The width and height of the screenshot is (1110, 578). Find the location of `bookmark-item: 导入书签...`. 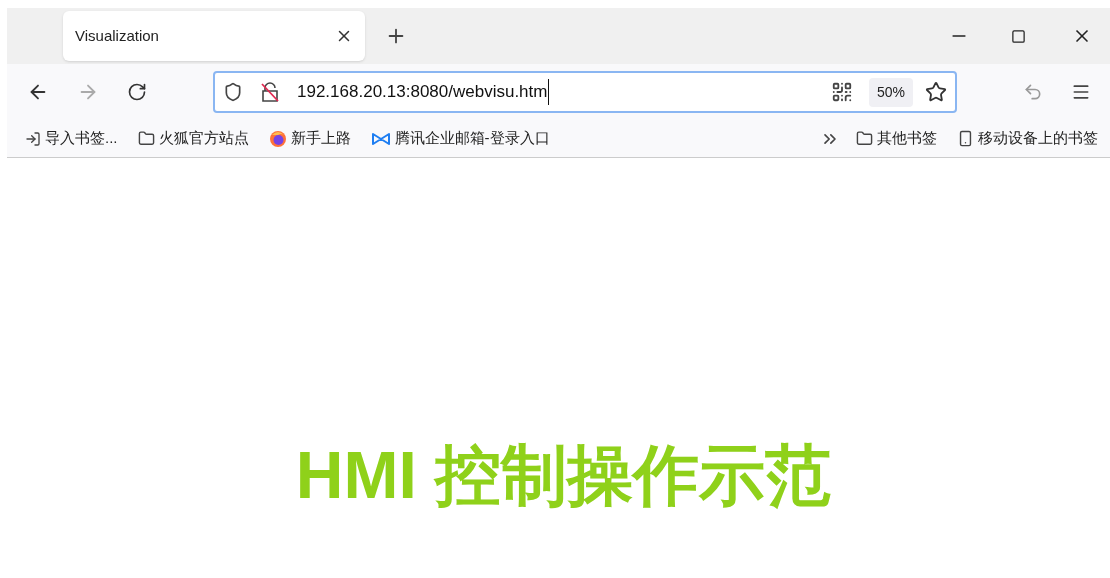

bookmark-item: 导入书签... is located at coordinates (71, 138).